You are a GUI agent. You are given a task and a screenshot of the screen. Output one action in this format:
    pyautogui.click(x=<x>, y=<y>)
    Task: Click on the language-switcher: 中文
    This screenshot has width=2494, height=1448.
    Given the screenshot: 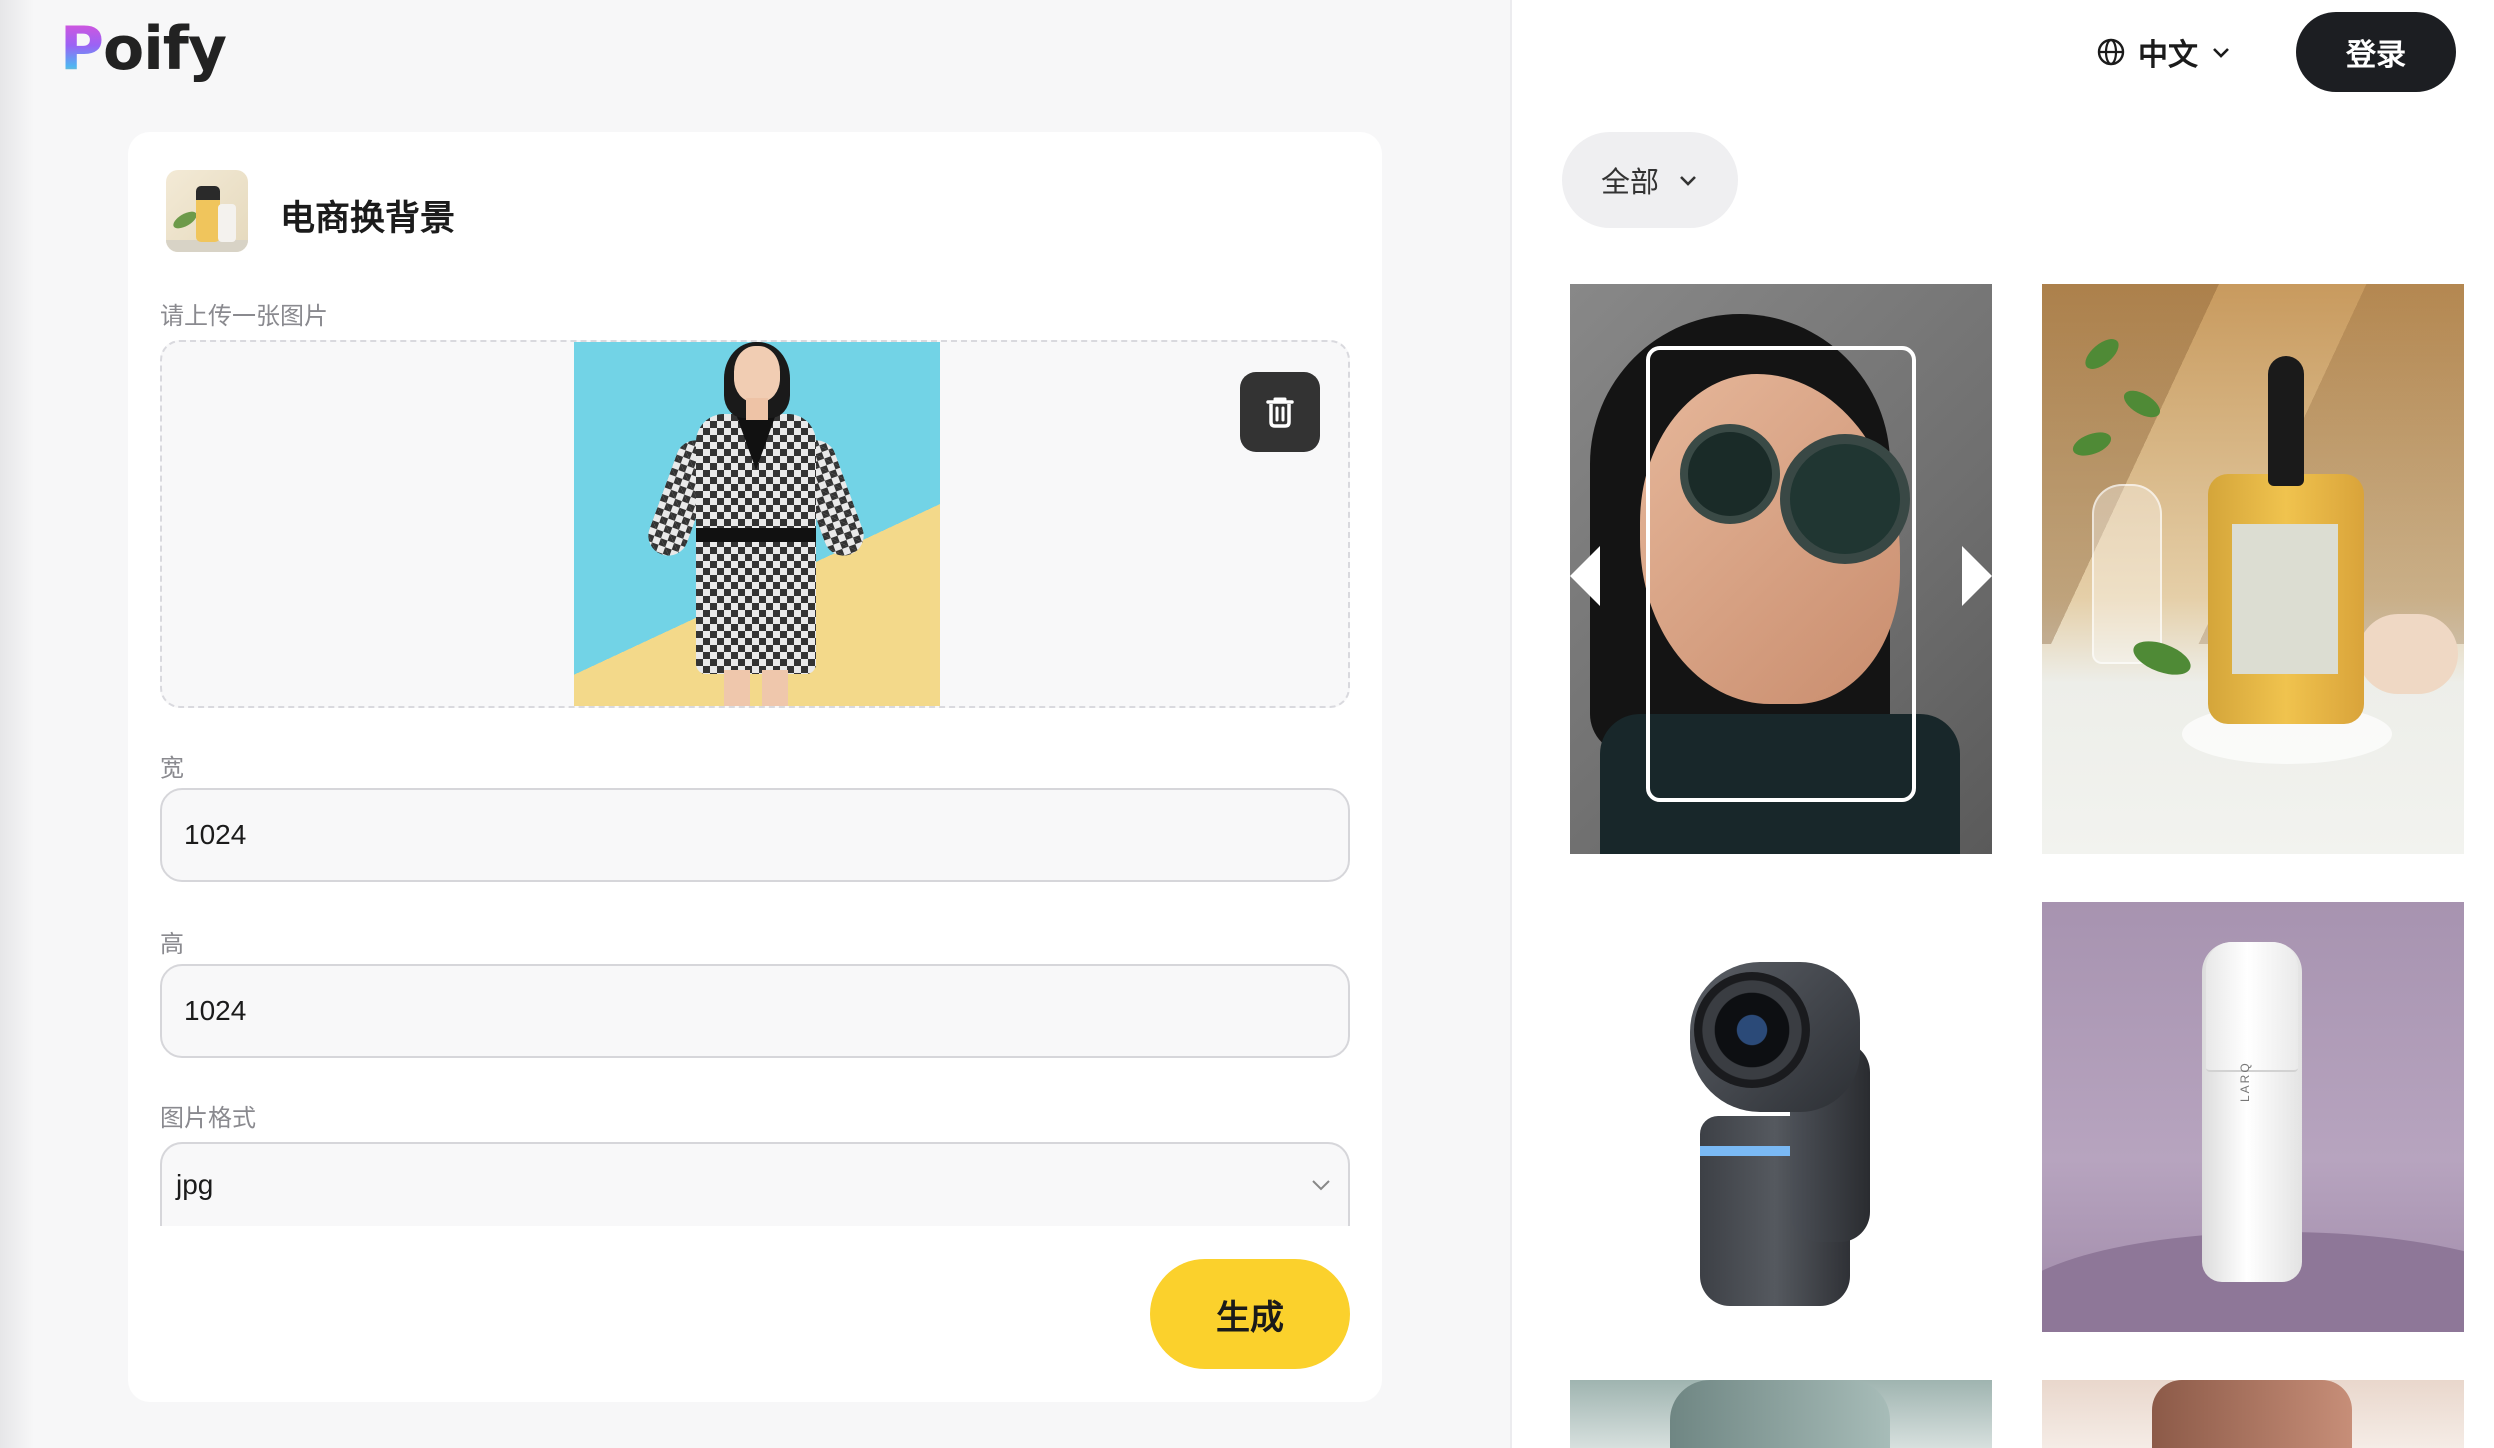 What is the action you would take?
    pyautogui.click(x=2164, y=52)
    